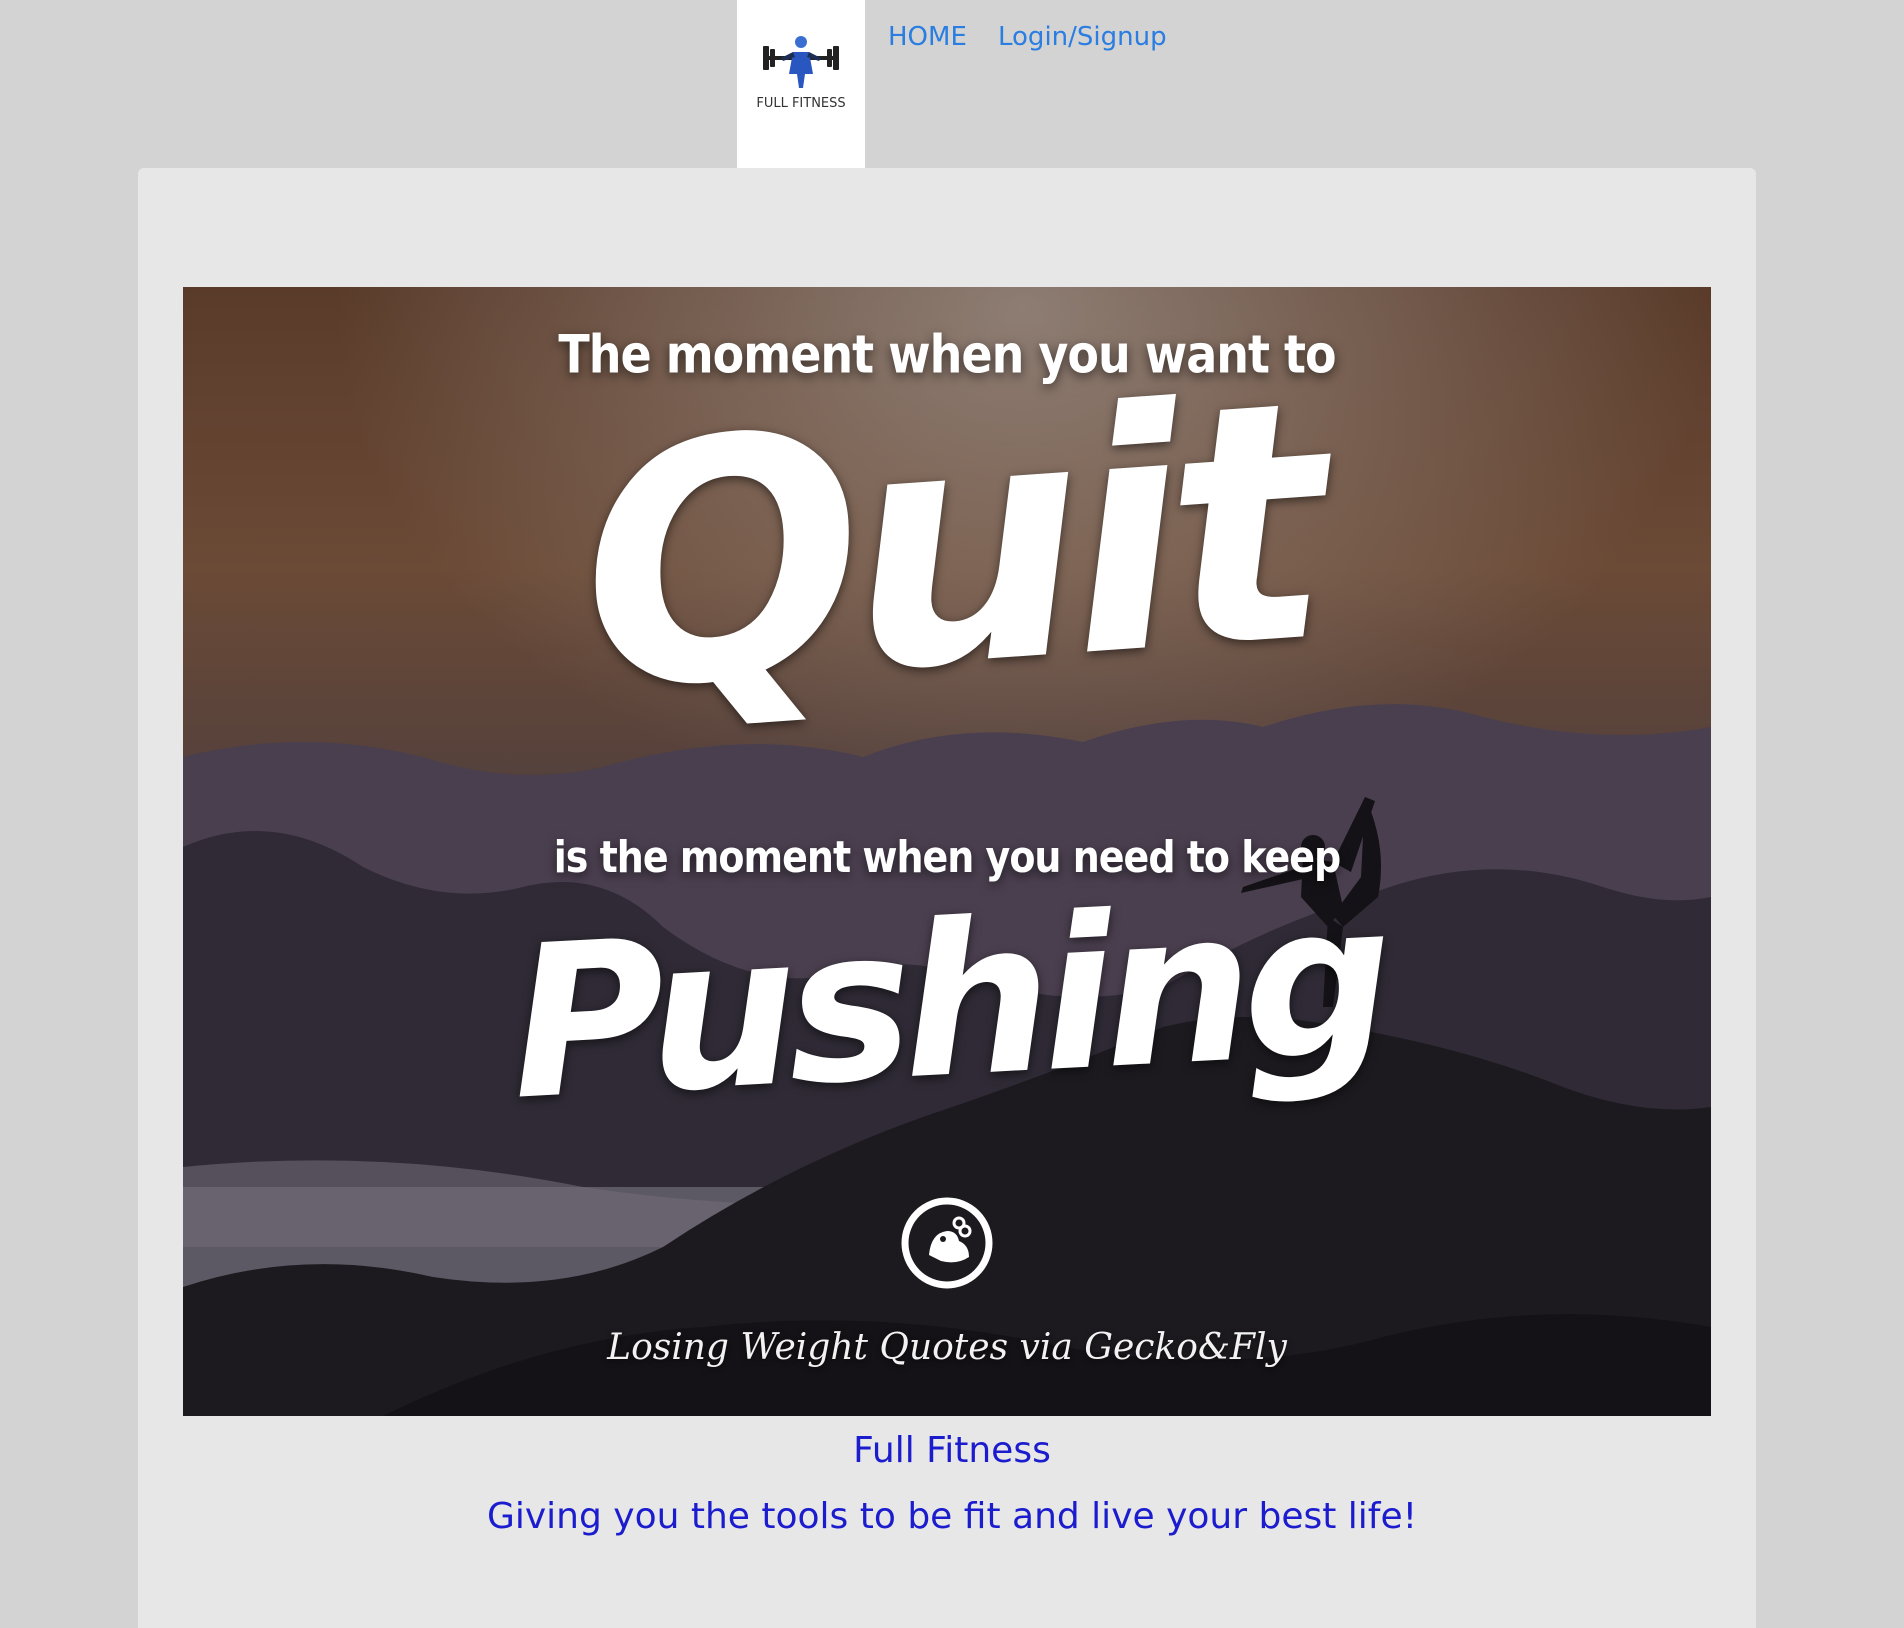 The height and width of the screenshot is (1628, 1904). I want to click on logo-text: FULL FITNESS, so click(801, 103).